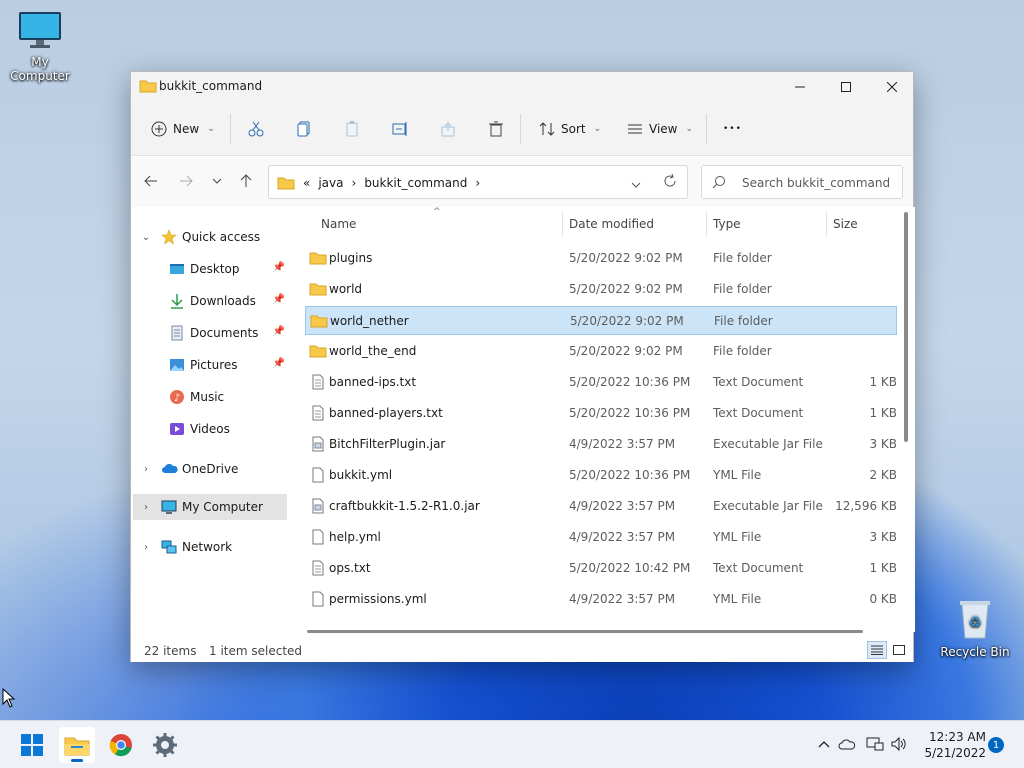  What do you see at coordinates (170, 651) in the screenshot?
I see `item-count: 22 items` at bounding box center [170, 651].